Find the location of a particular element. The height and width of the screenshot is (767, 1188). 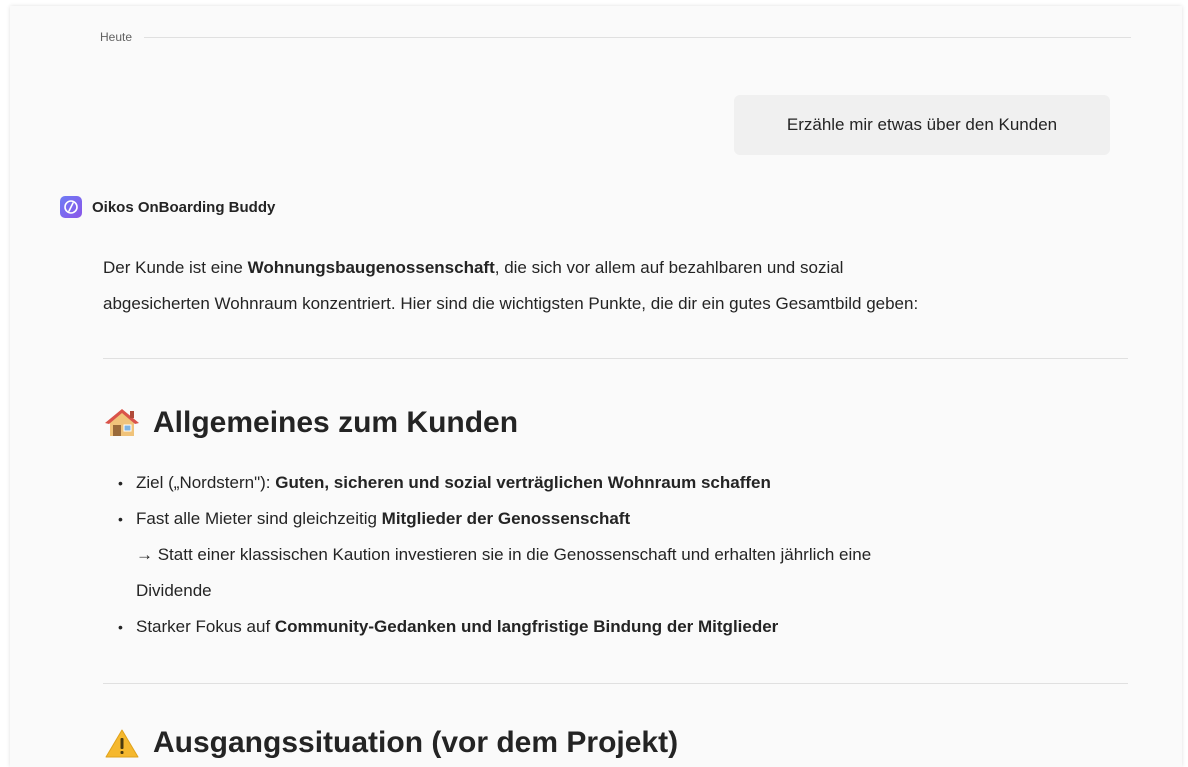

date-divider: Heute is located at coordinates (615, 37).